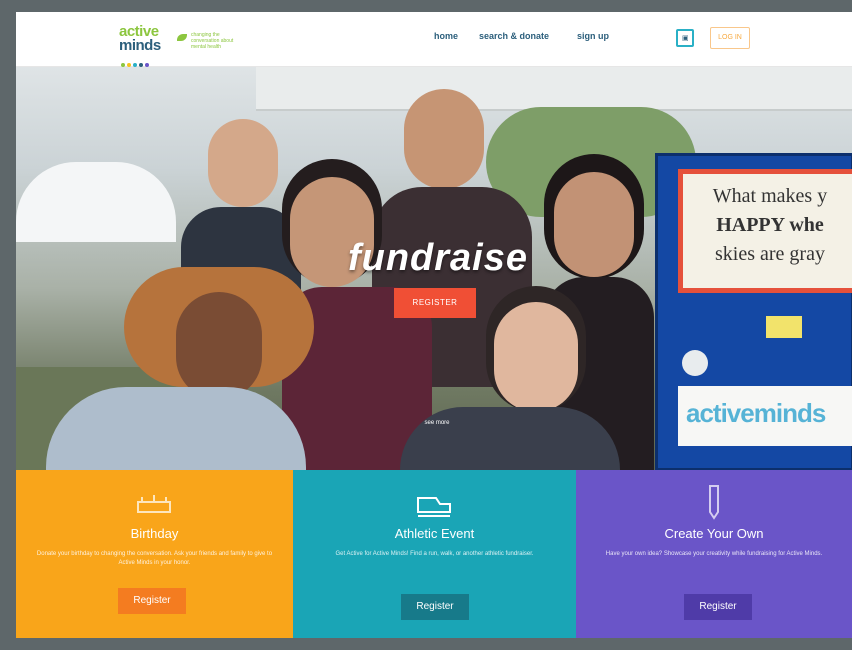 This screenshot has width=852, height=650. I want to click on cake-icon, so click(154, 502).